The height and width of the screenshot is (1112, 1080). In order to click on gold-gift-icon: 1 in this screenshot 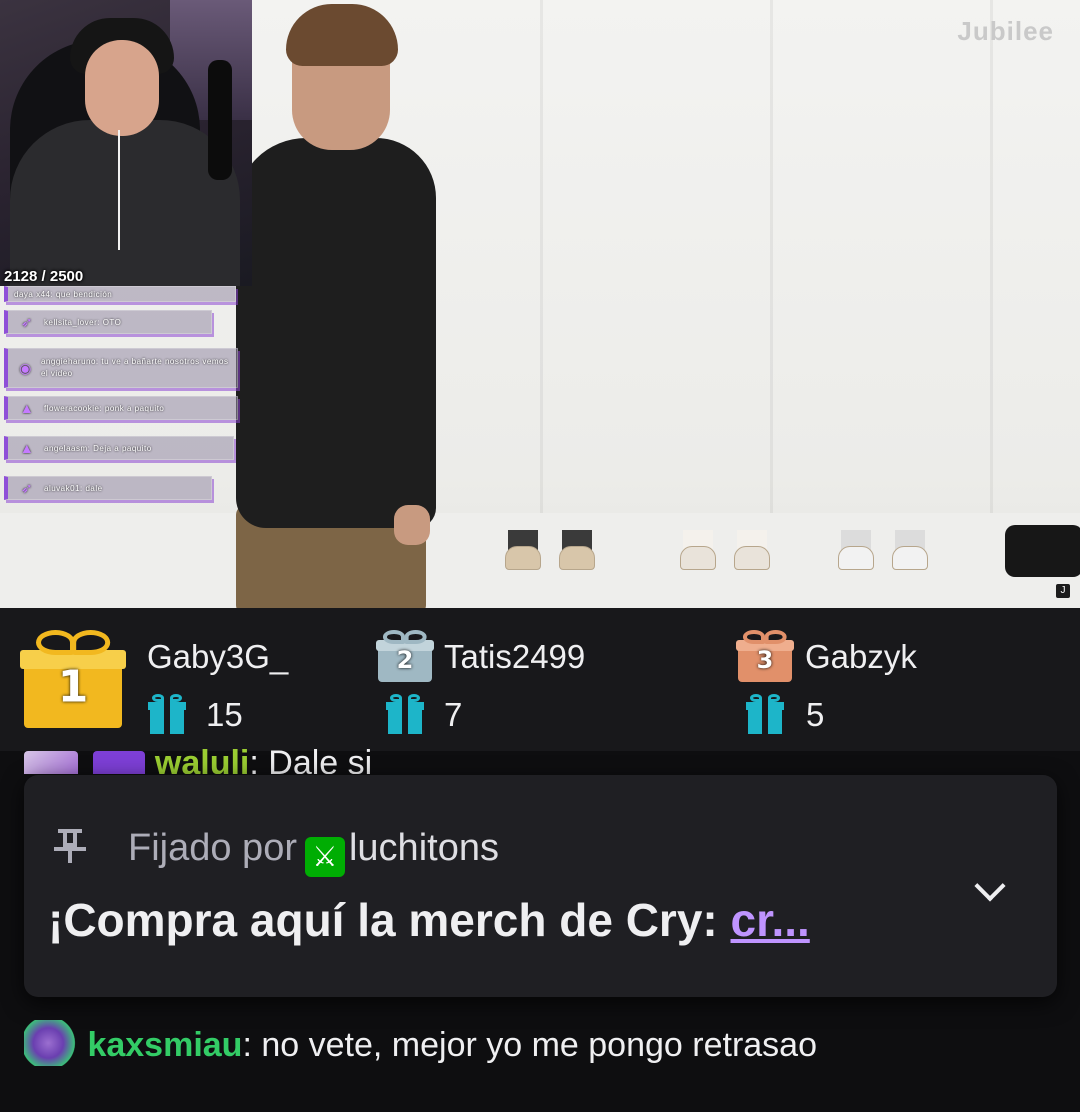, I will do `click(73, 679)`.